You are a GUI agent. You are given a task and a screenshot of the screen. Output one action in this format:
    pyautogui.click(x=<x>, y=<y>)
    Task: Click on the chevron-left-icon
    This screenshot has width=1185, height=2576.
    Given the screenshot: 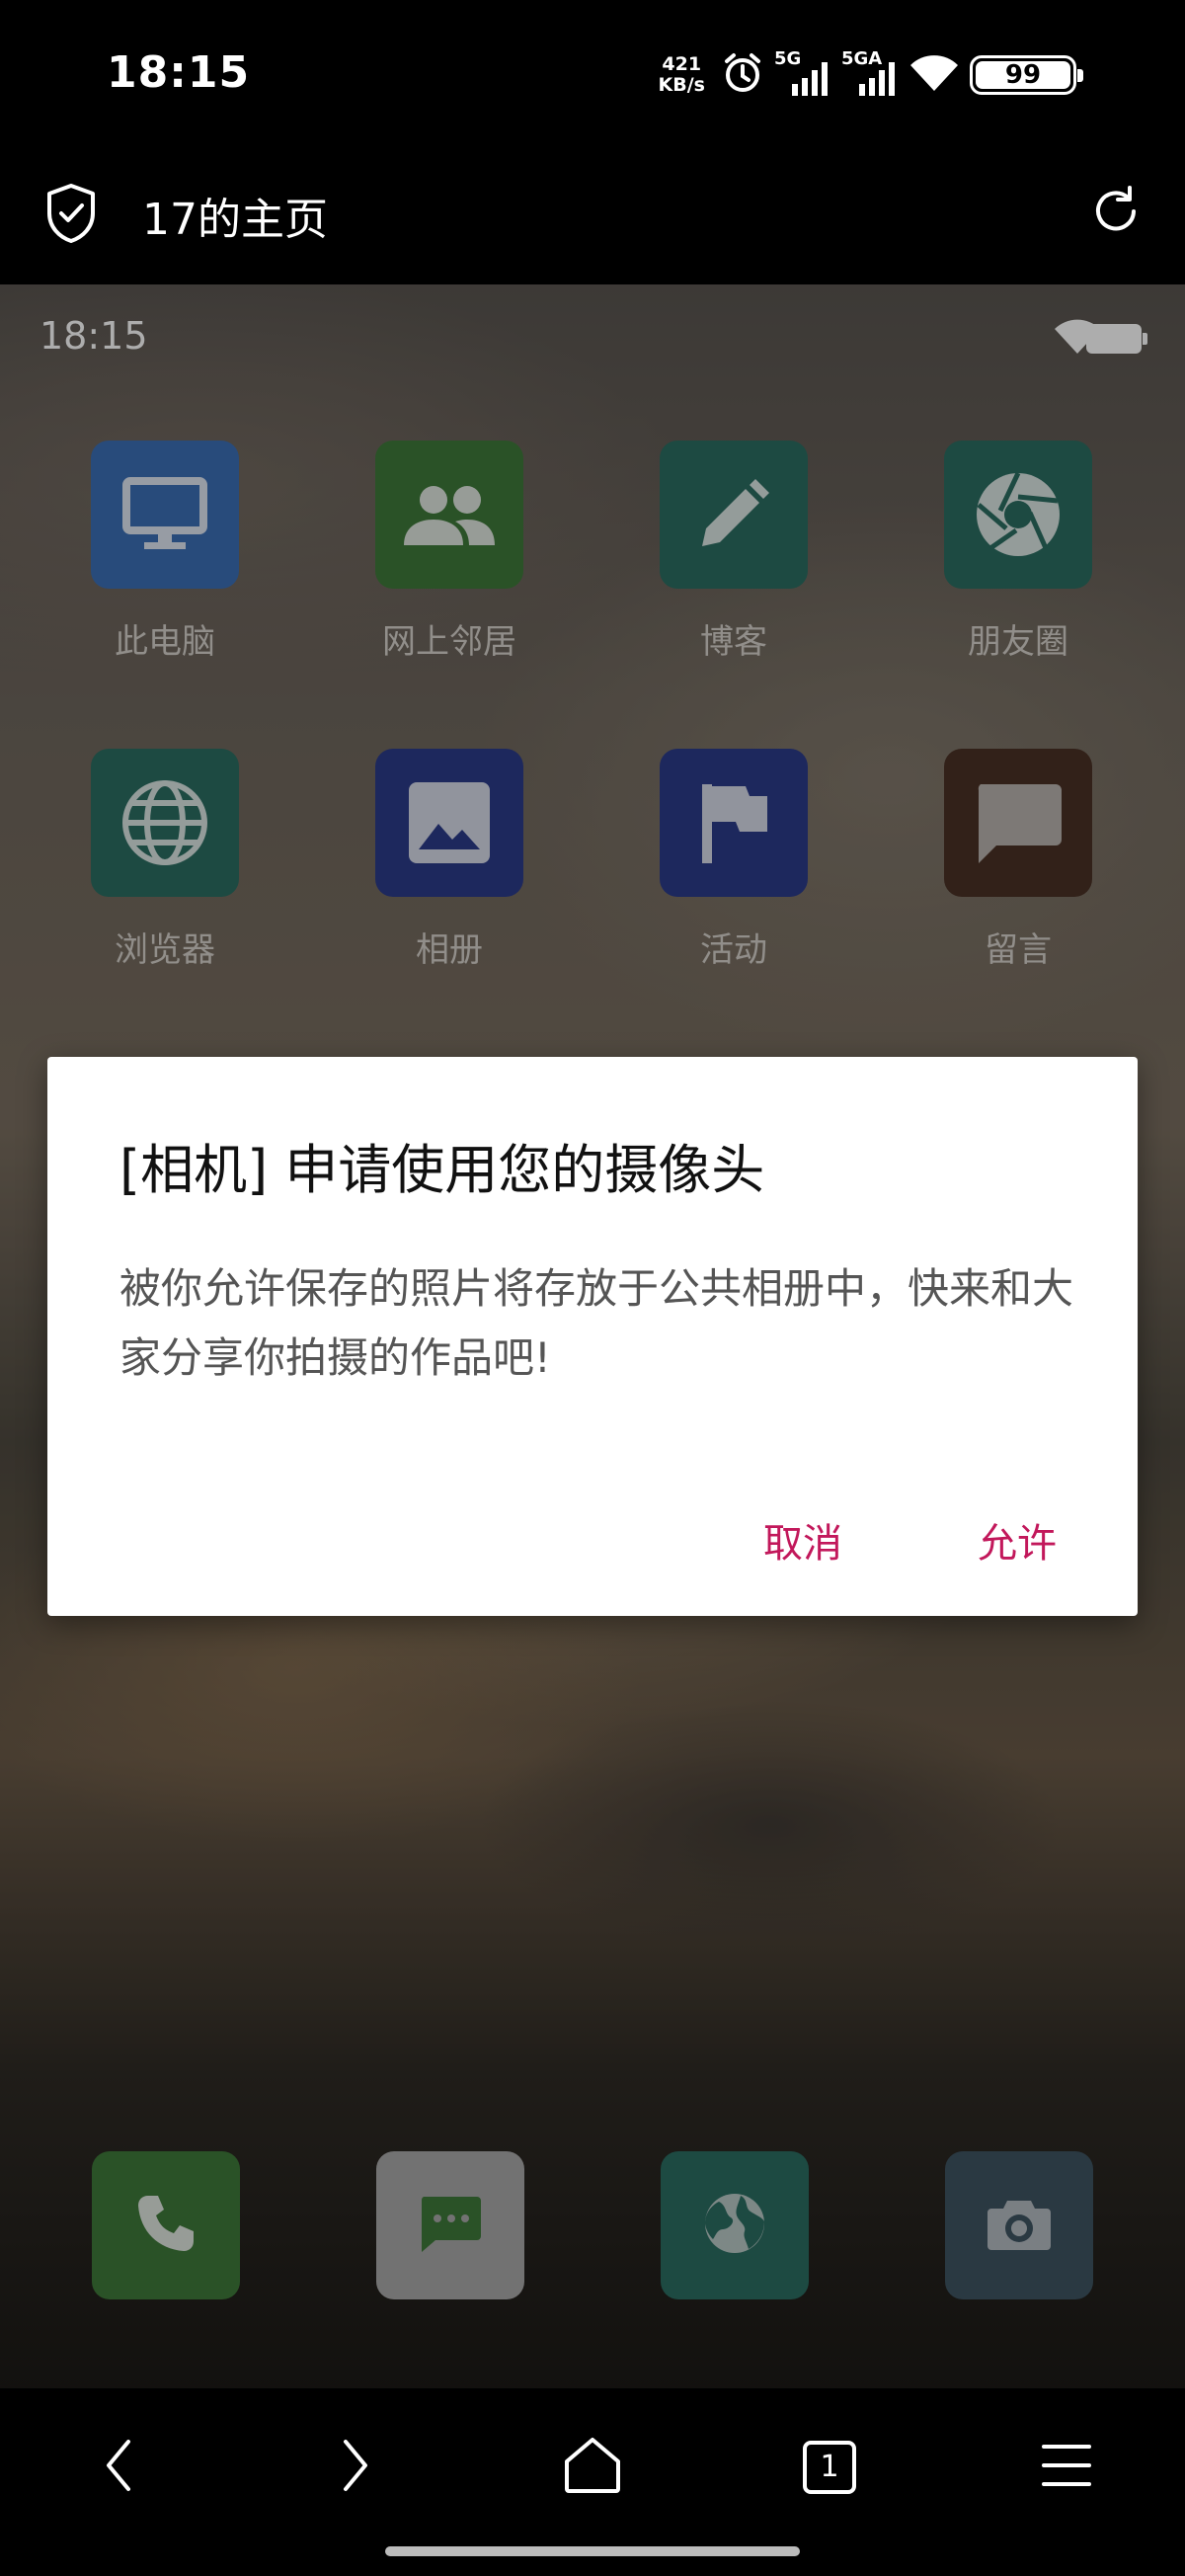 What is the action you would take?
    pyautogui.click(x=119, y=2467)
    